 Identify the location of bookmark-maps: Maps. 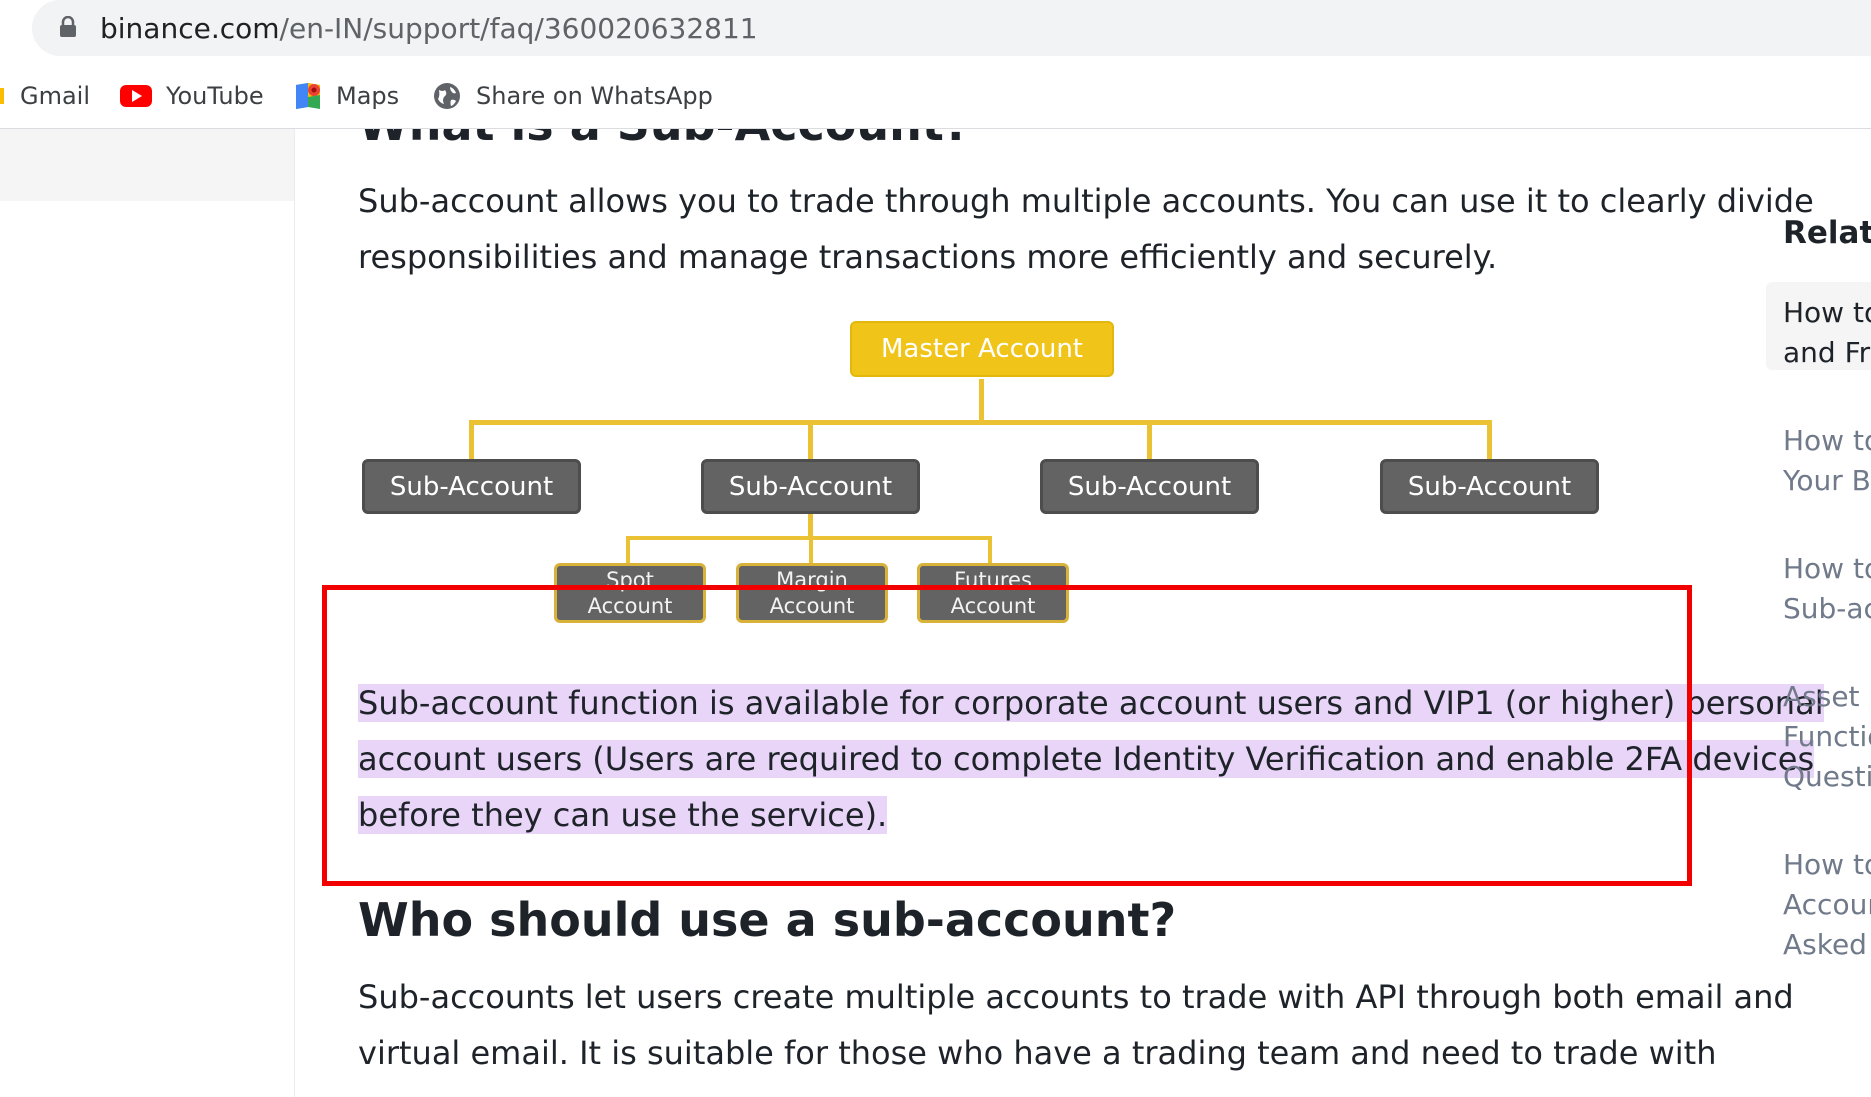
(346, 96).